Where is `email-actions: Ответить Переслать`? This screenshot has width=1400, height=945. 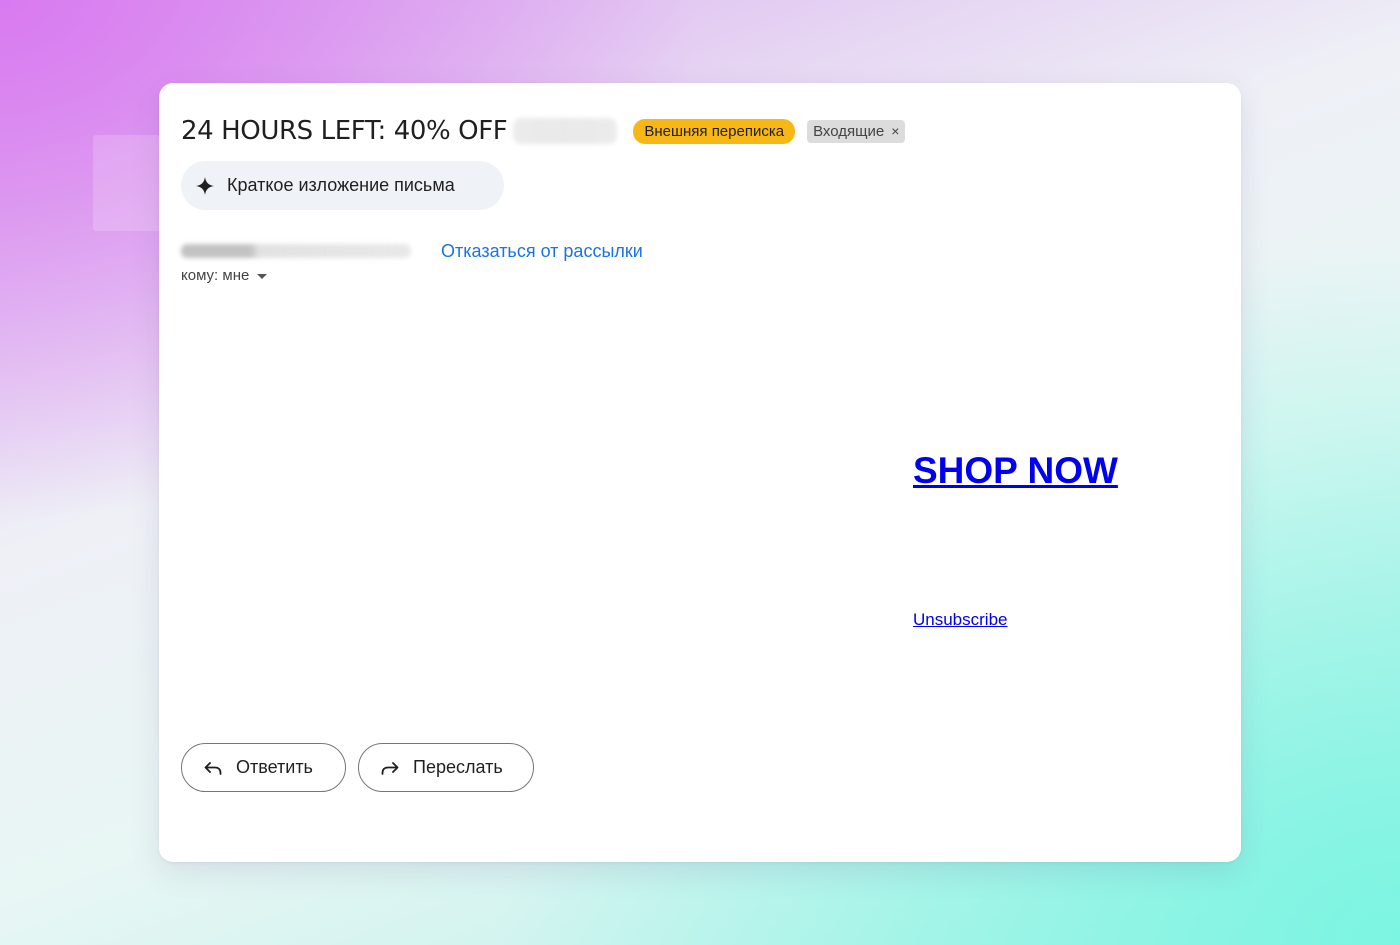
email-actions: Ответить Переслать is located at coordinates (357, 767).